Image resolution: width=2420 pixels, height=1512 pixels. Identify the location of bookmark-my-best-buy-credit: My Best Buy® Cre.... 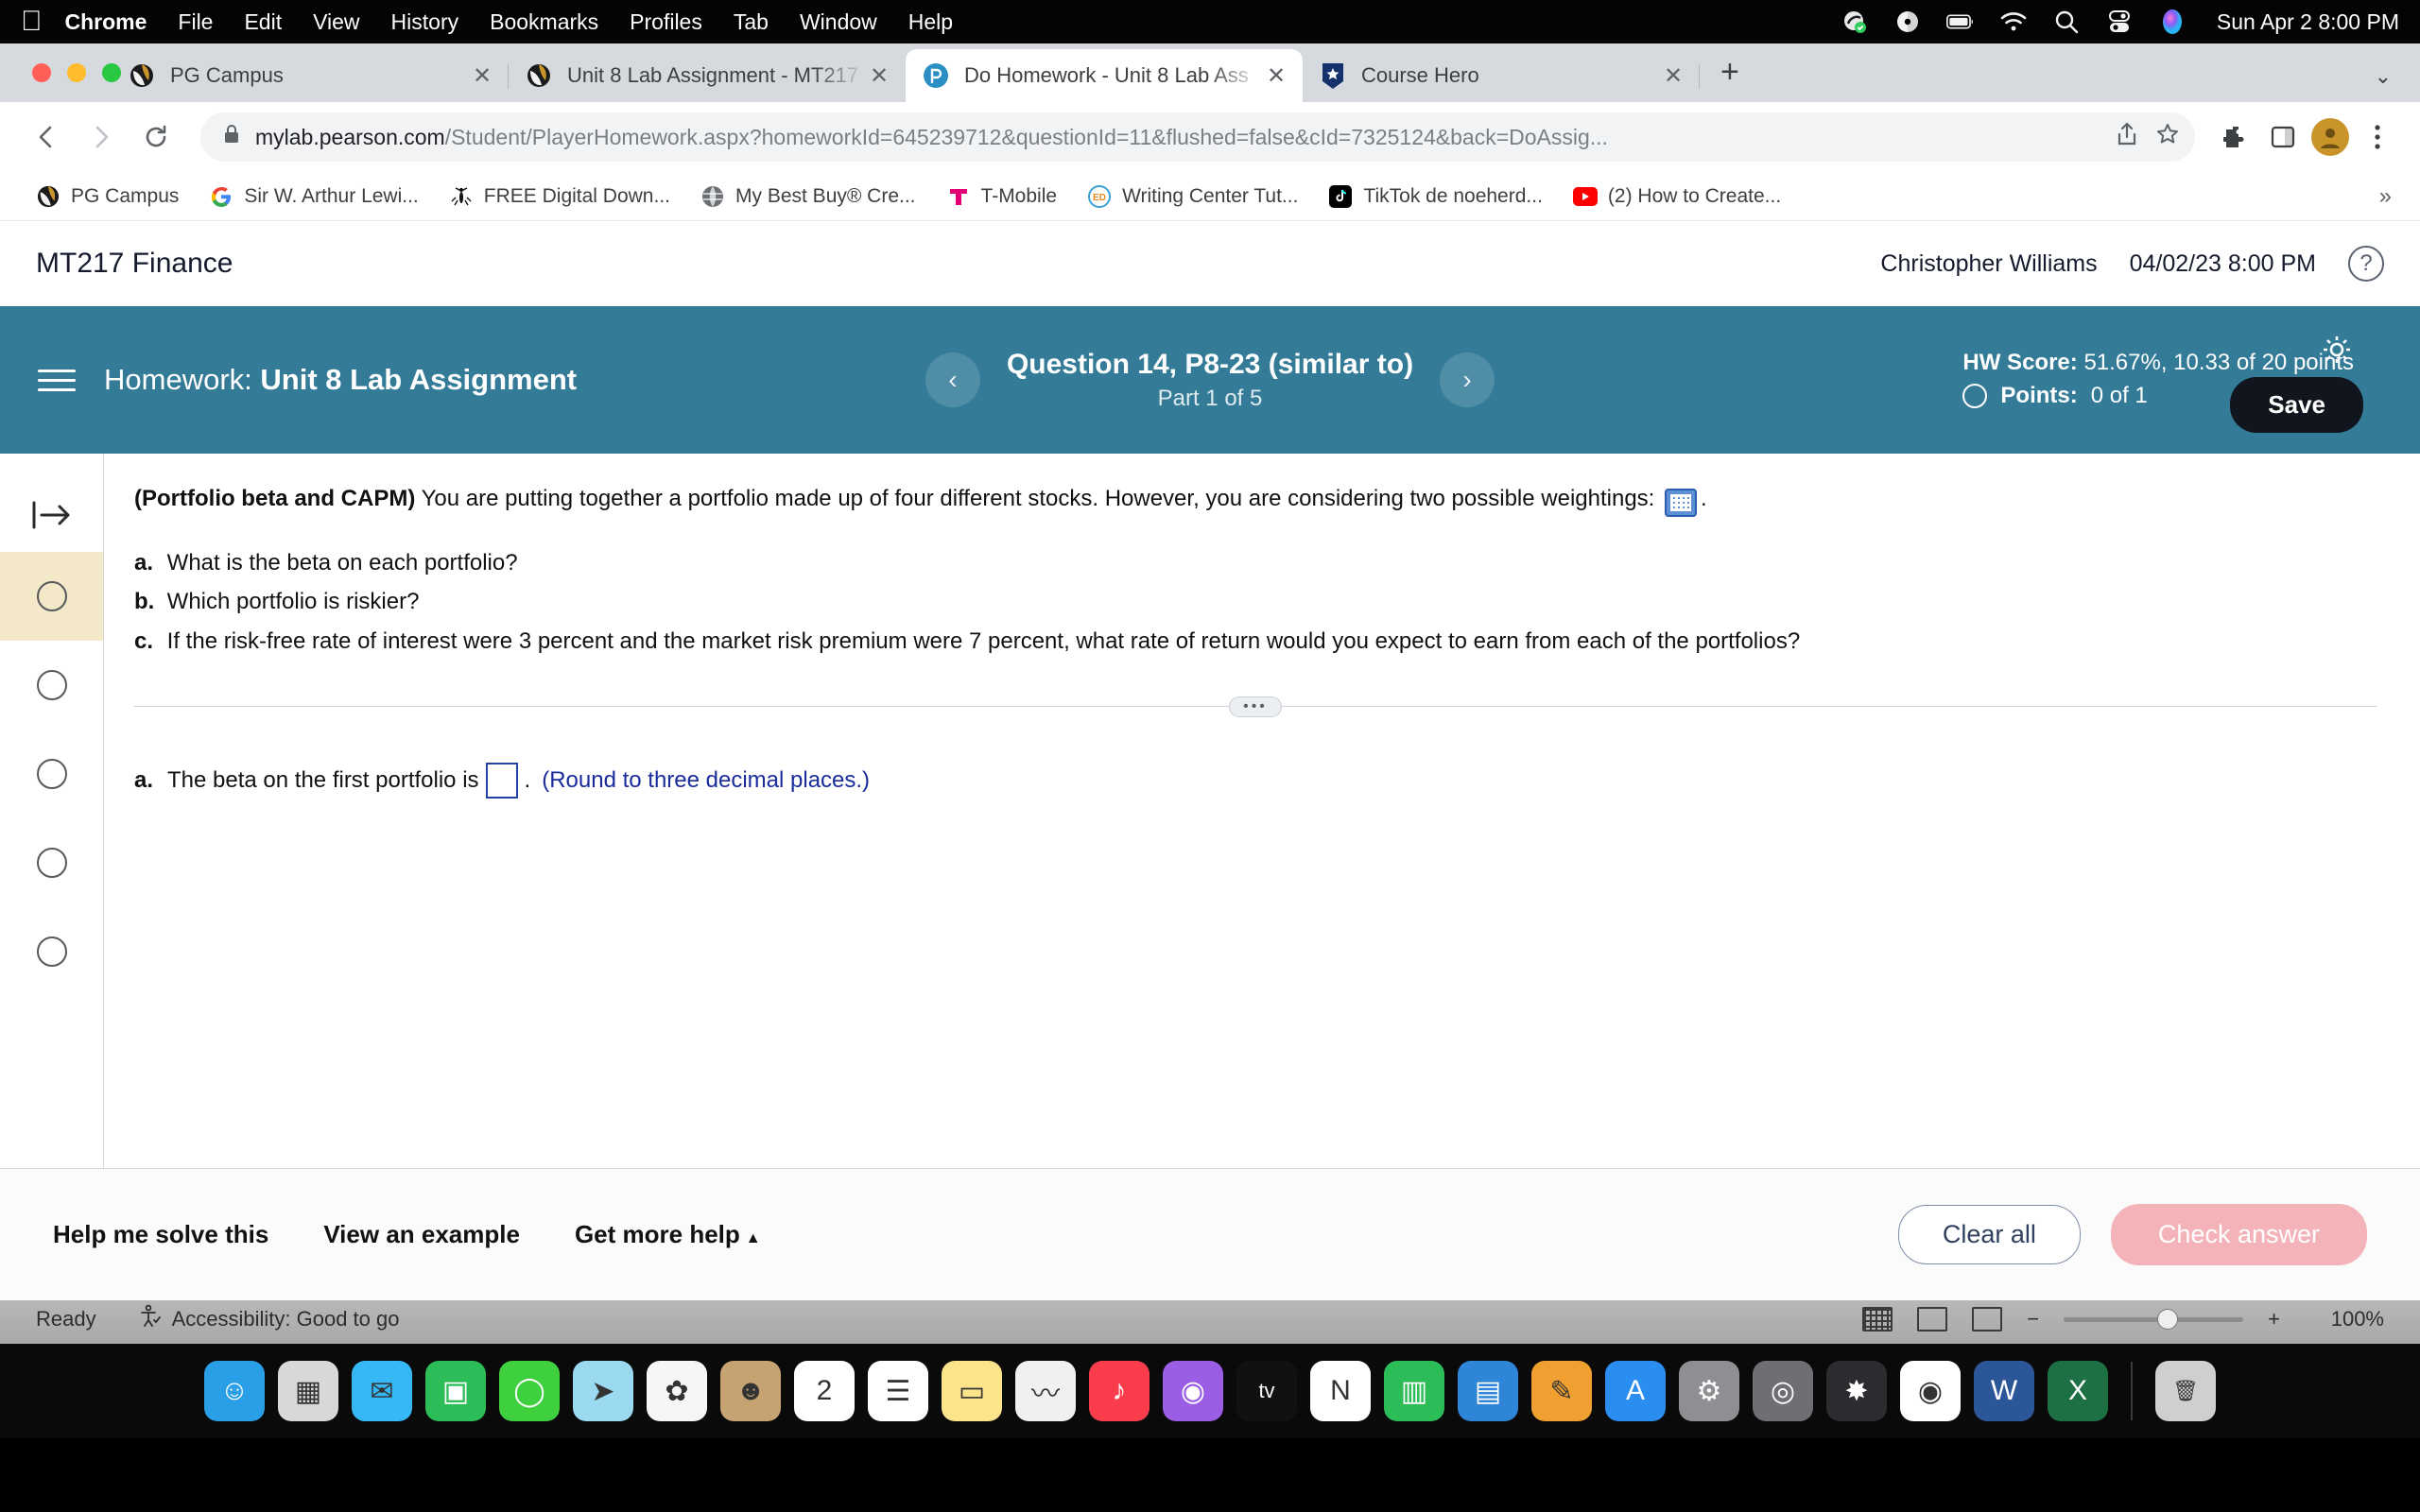
(808, 196).